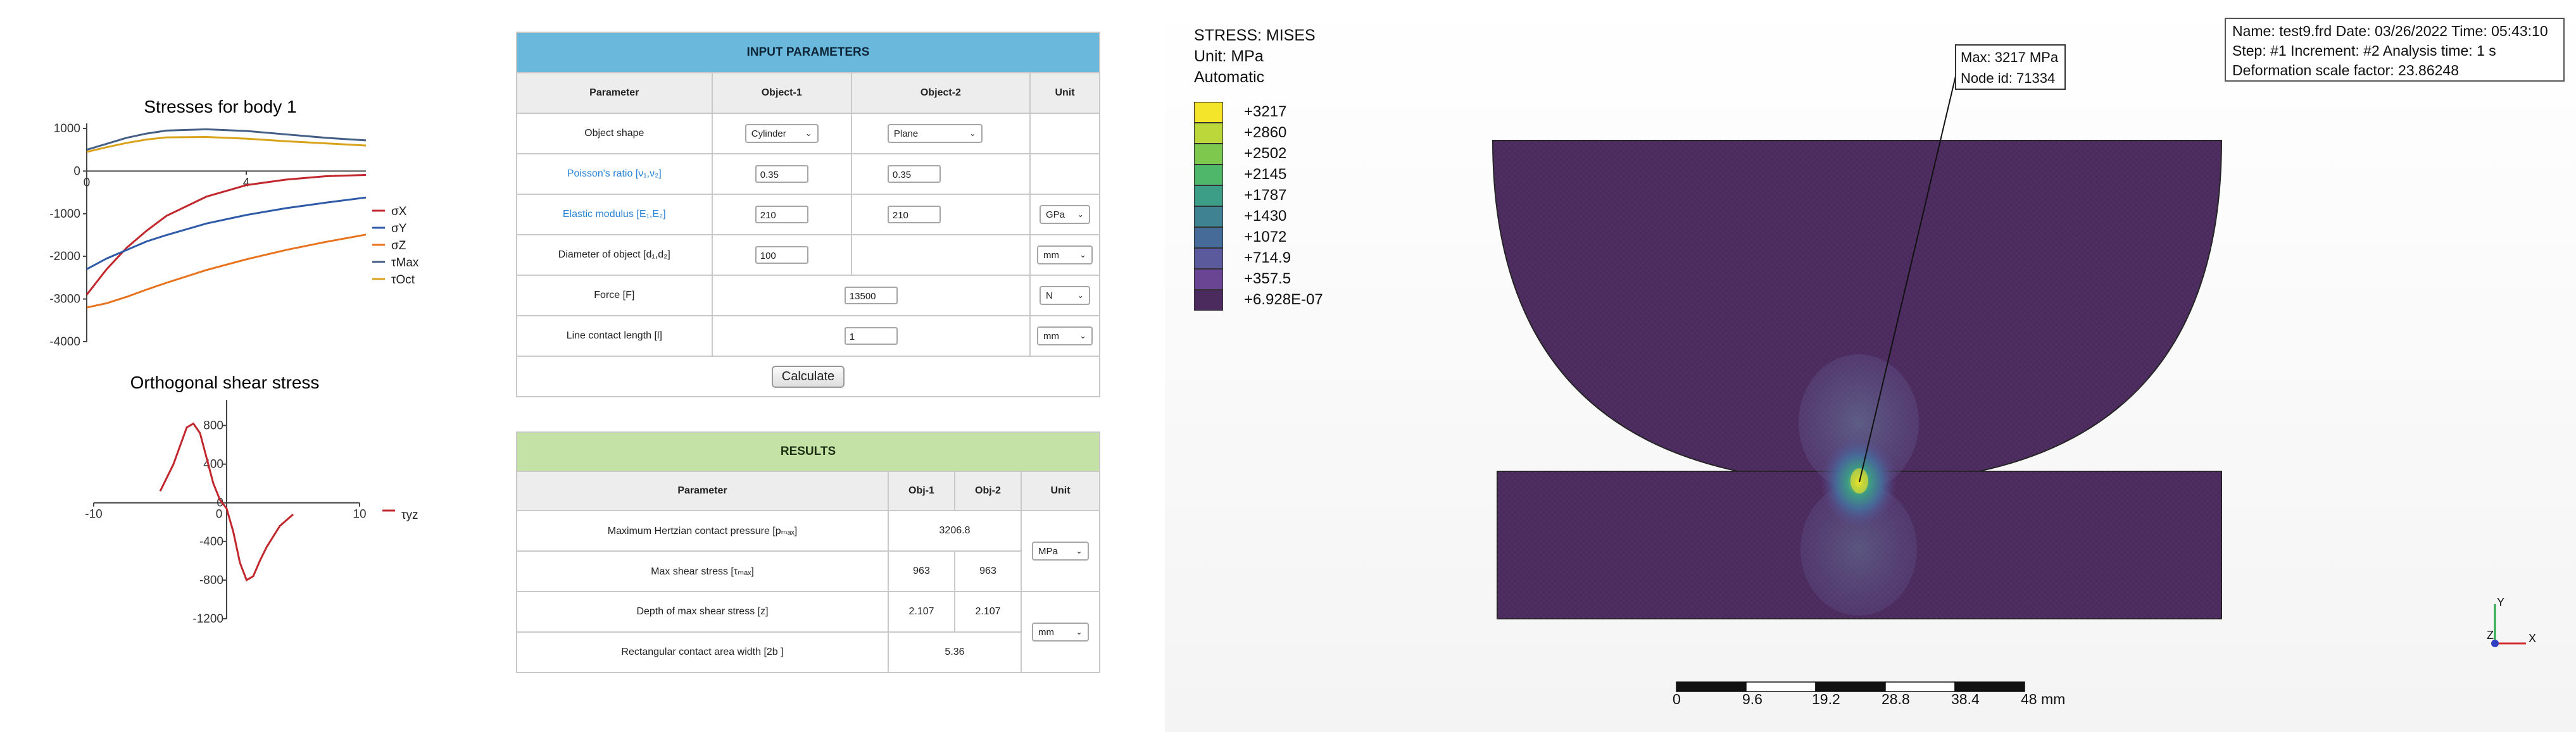 This screenshot has width=2576, height=732. What do you see at coordinates (93, 514) in the screenshot?
I see `x-tick-label: -10` at bounding box center [93, 514].